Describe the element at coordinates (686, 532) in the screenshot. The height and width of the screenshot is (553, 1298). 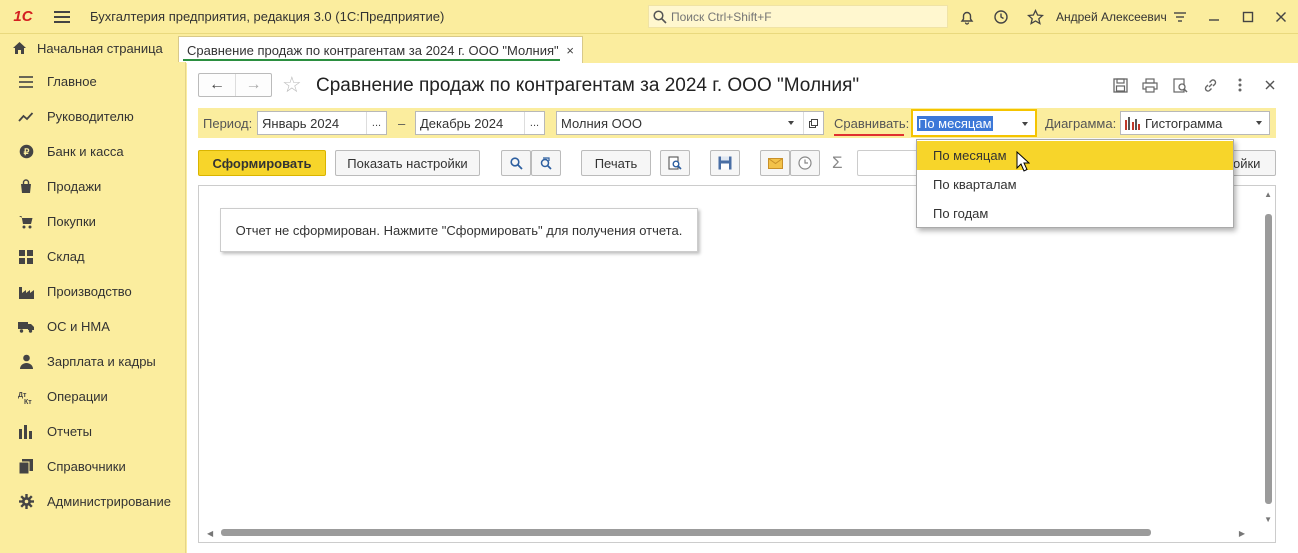
I see `horizontal-scrollbar` at that location.